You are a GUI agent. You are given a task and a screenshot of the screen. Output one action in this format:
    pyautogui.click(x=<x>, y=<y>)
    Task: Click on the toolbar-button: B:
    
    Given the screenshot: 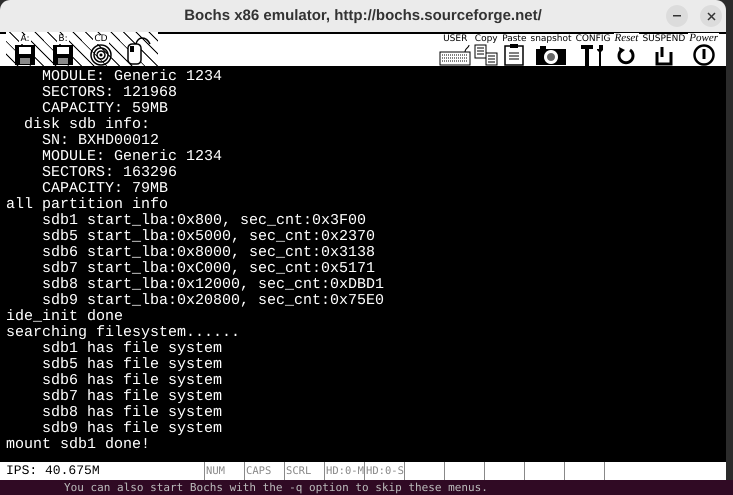 What is the action you would take?
    pyautogui.click(x=63, y=49)
    